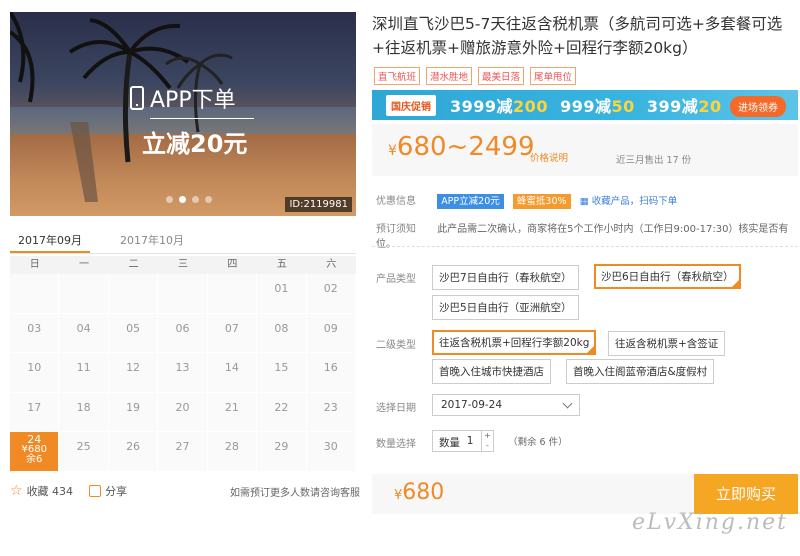 Image resolution: width=800 pixels, height=556 pixels. I want to click on calendar-day: 29, so click(282, 452).